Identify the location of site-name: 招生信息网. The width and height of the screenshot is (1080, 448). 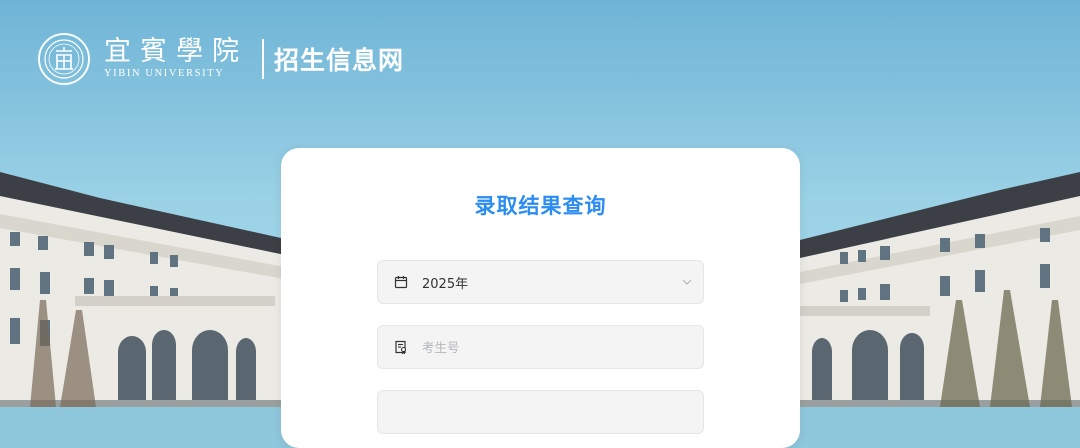
(339, 60).